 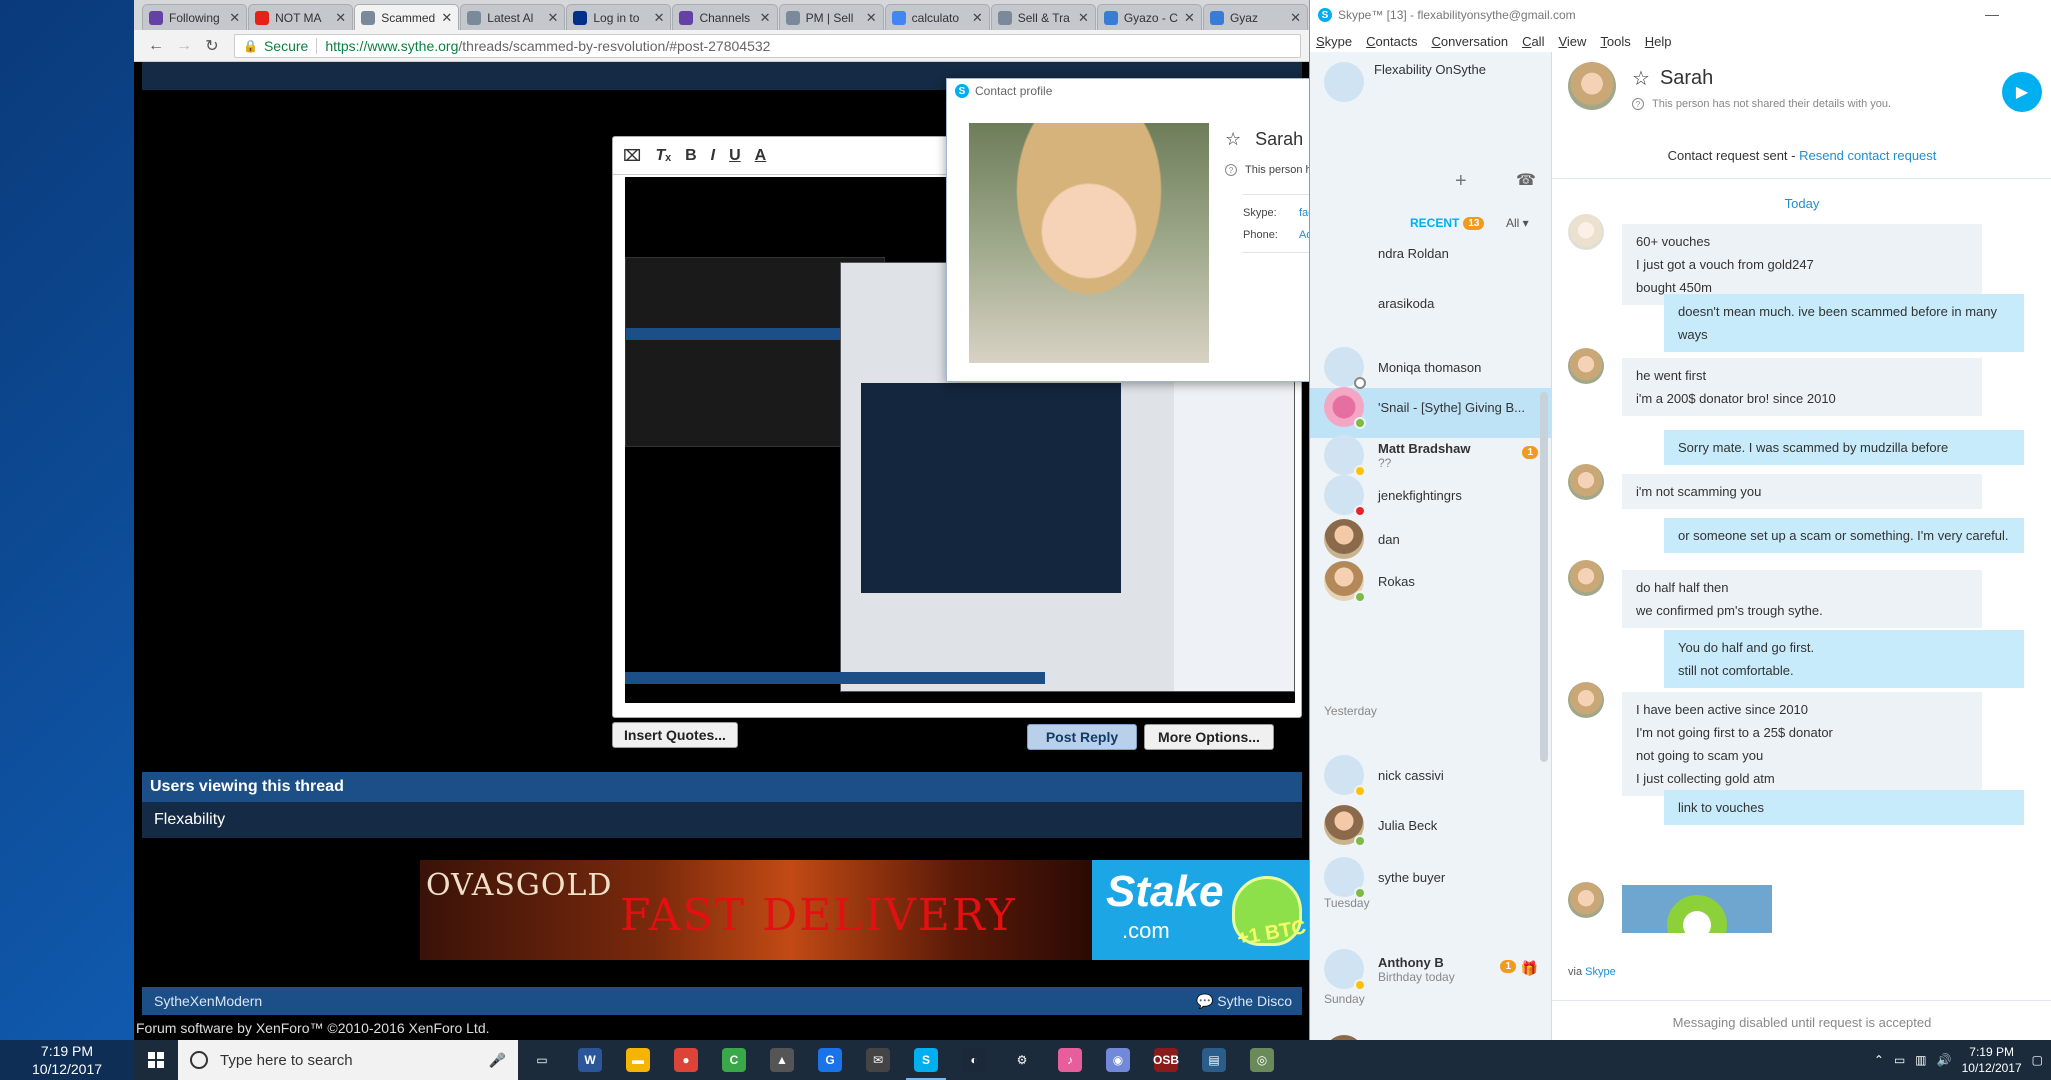 What do you see at coordinates (1461, 181) in the screenshot?
I see `add-contact-icon: +` at bounding box center [1461, 181].